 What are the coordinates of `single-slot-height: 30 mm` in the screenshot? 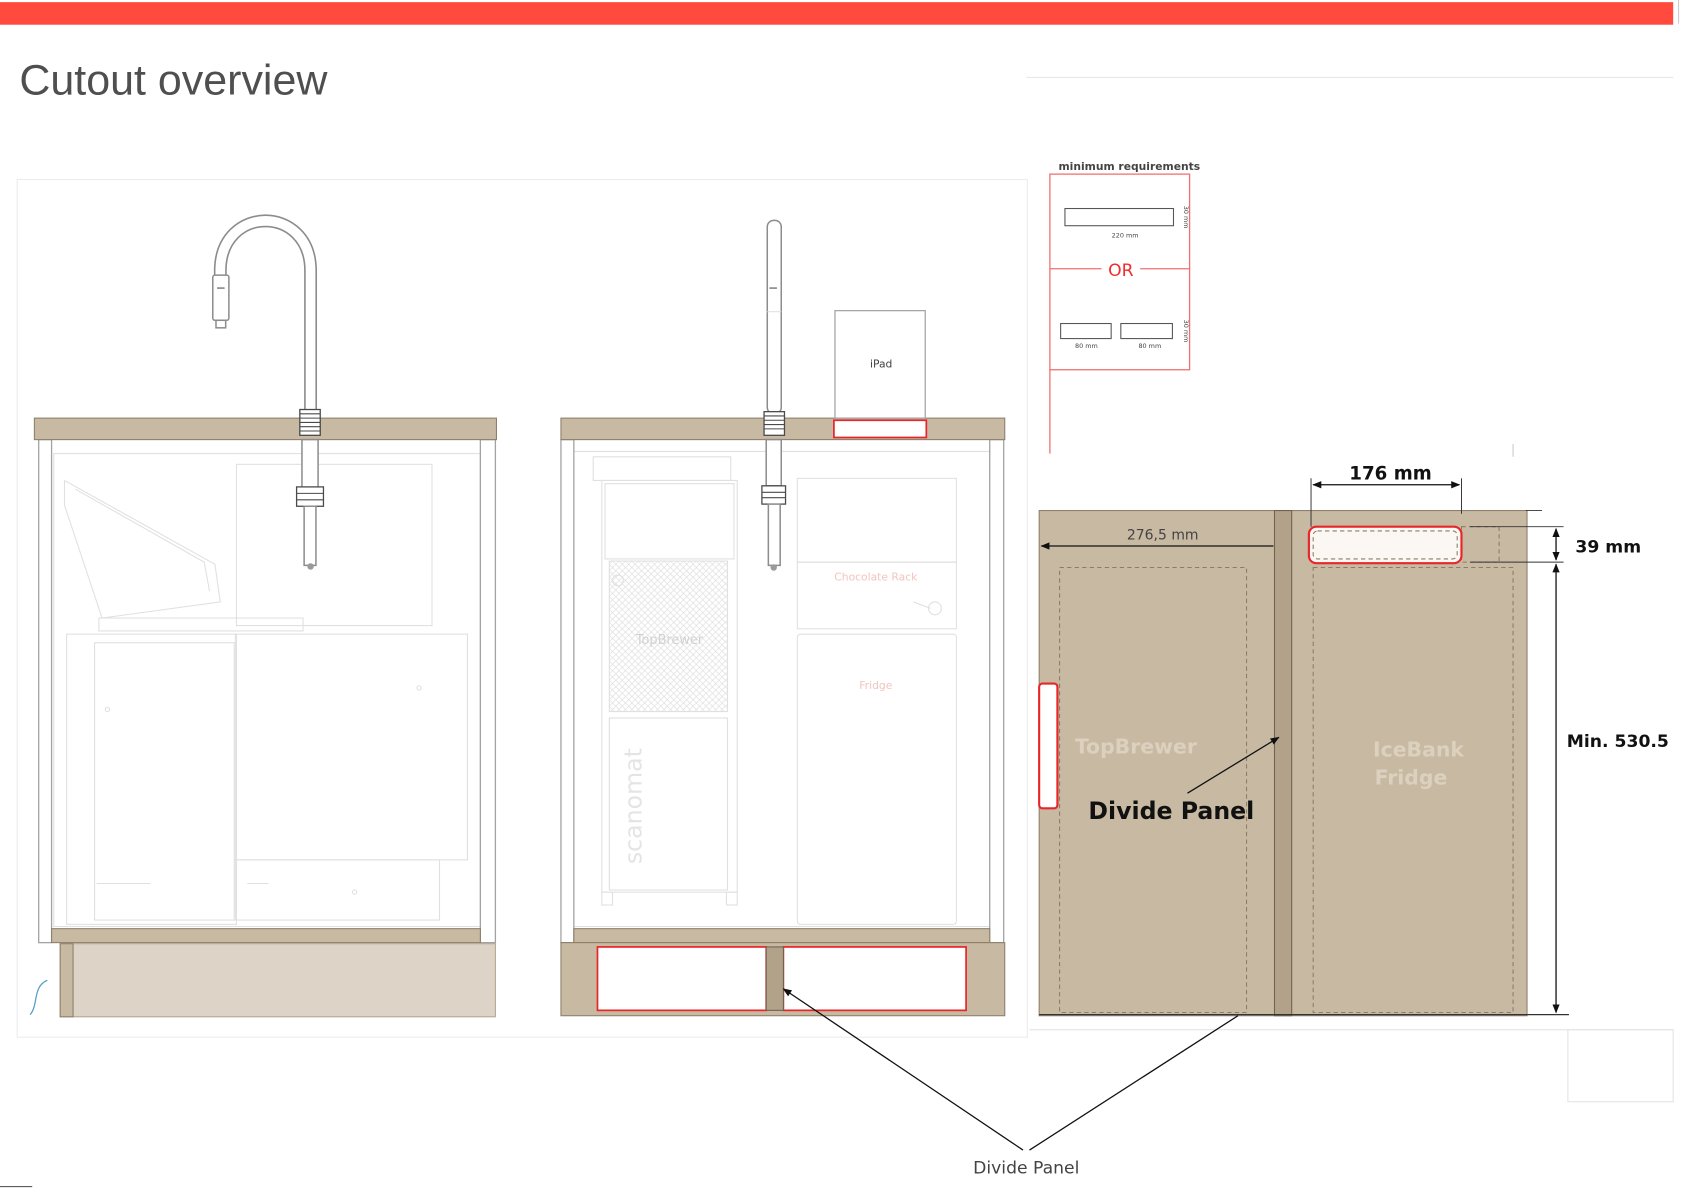 It's located at (1186, 217).